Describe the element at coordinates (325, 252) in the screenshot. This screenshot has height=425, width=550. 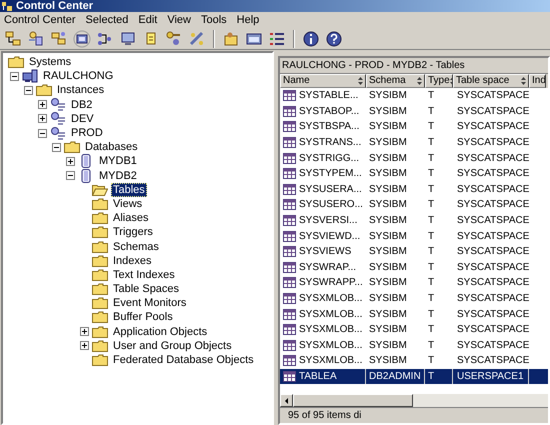
I see `table-cell-text: SYSVIEWS` at that location.